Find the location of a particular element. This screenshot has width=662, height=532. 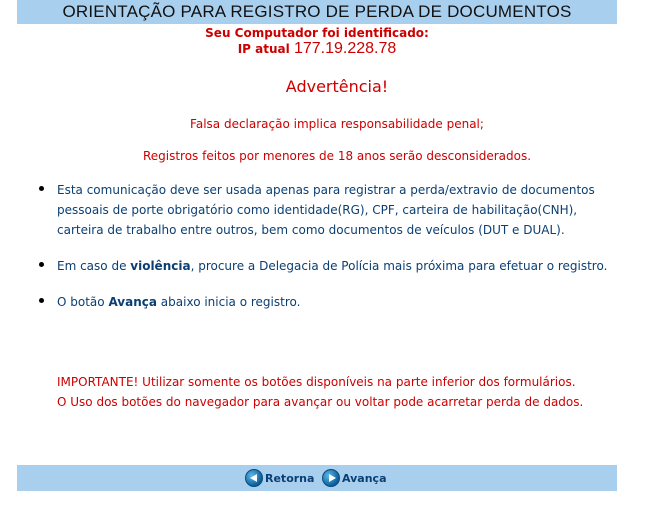

next-button: Avança is located at coordinates (354, 478).